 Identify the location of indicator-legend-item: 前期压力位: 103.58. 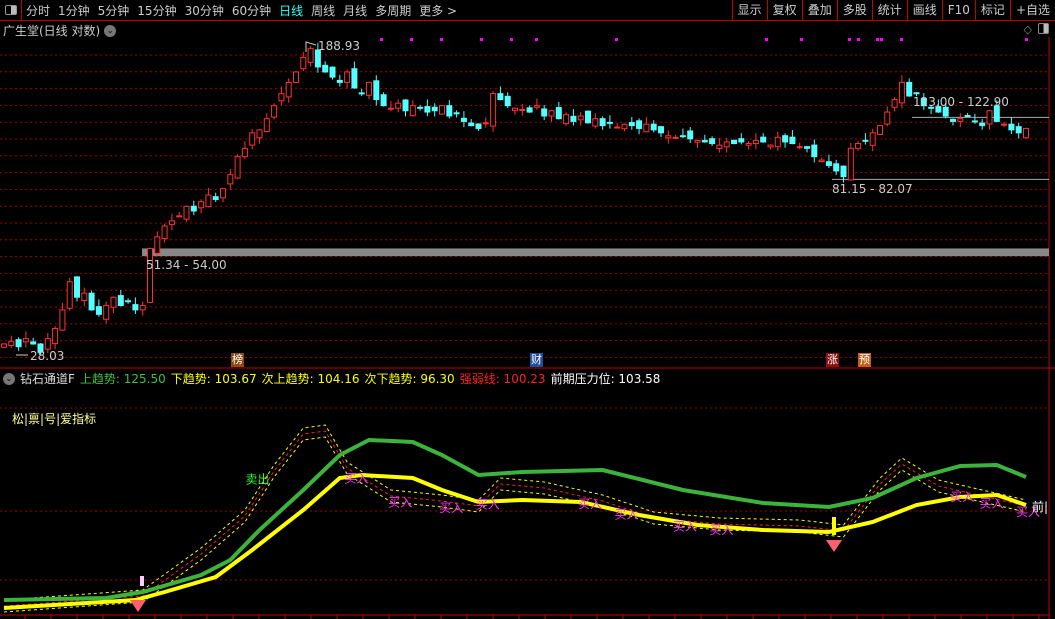
(605, 379).